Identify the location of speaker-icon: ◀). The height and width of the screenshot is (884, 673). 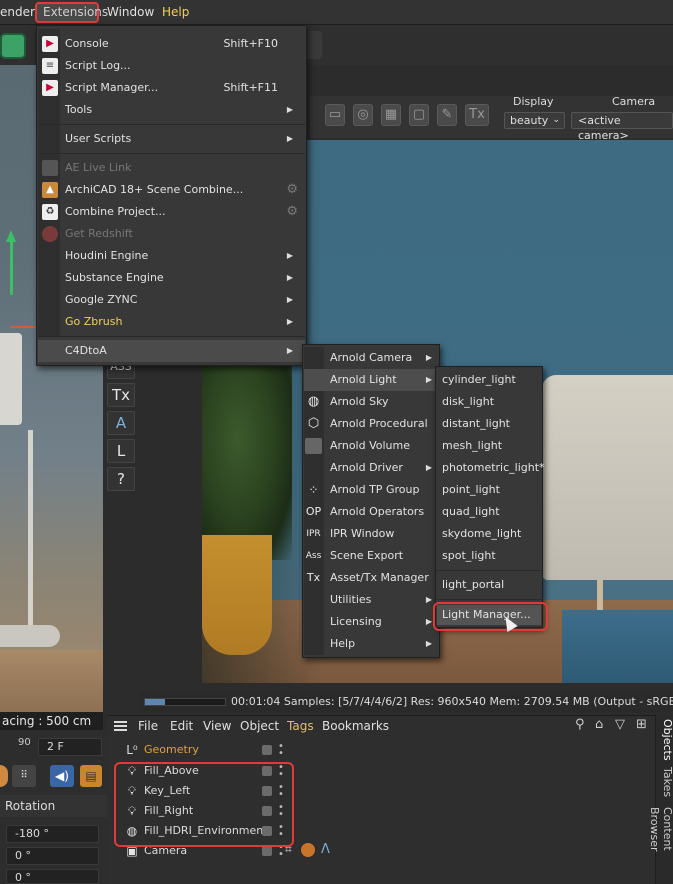
(62, 776).